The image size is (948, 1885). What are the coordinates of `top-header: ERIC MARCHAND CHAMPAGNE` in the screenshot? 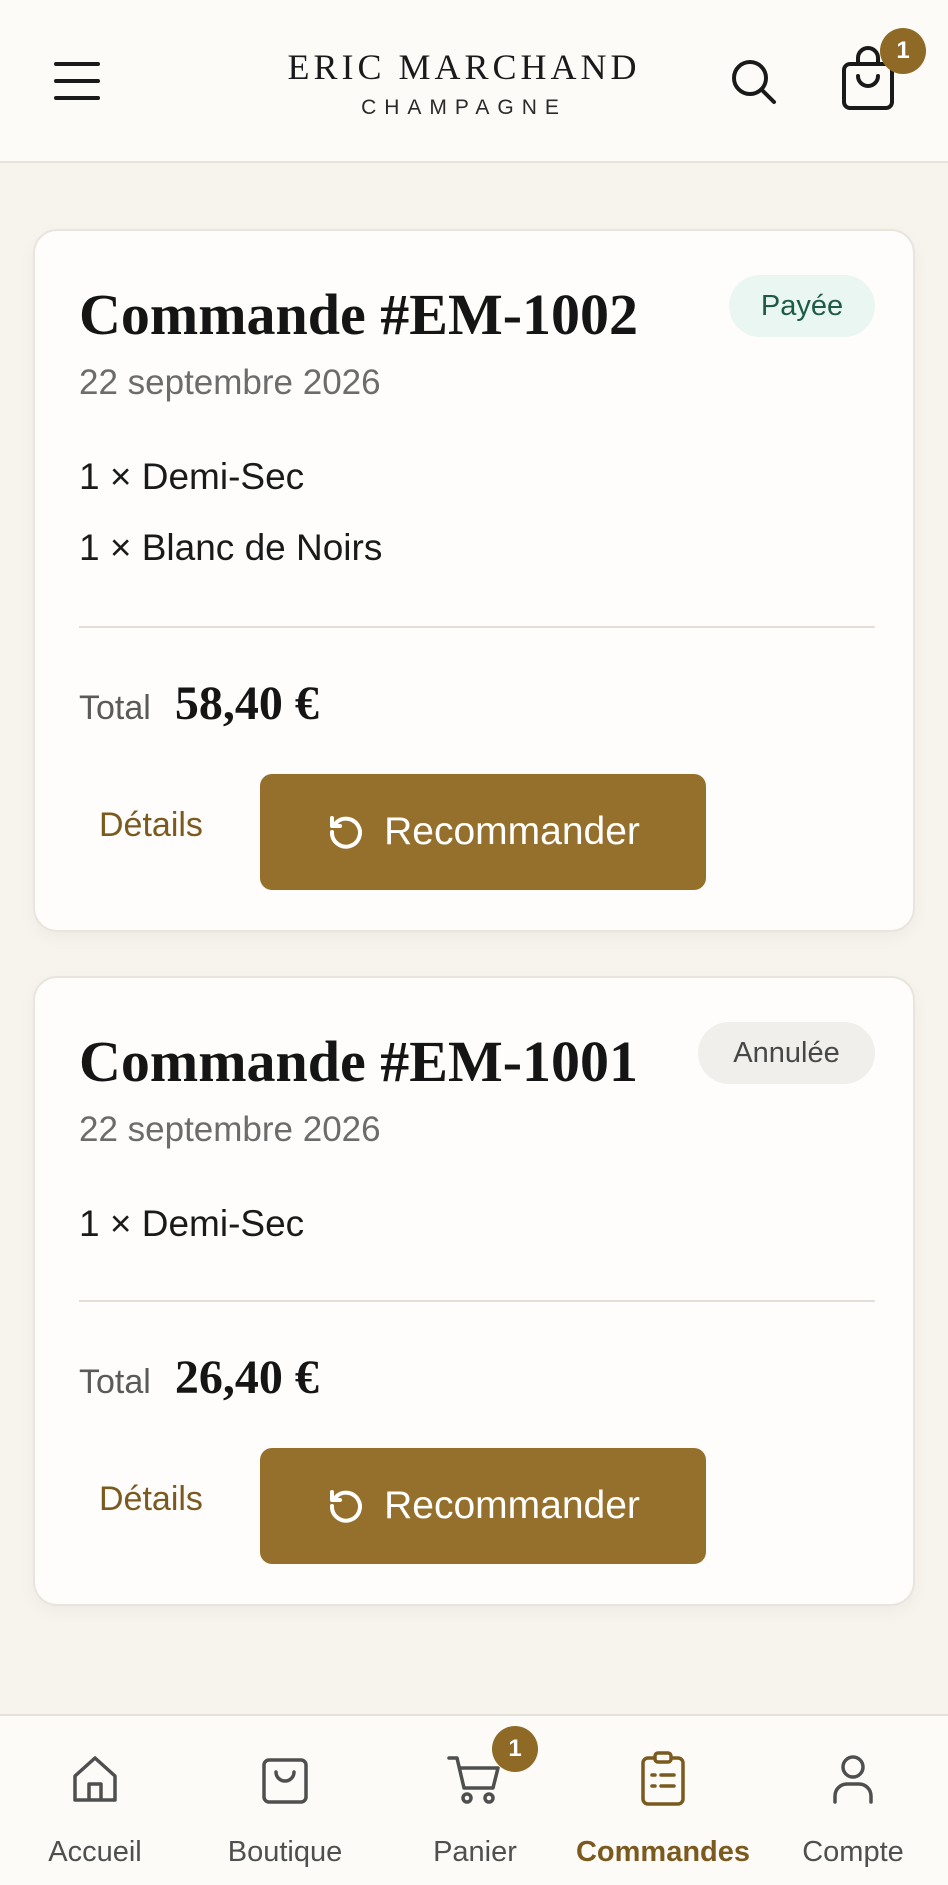 It's located at (474, 81).